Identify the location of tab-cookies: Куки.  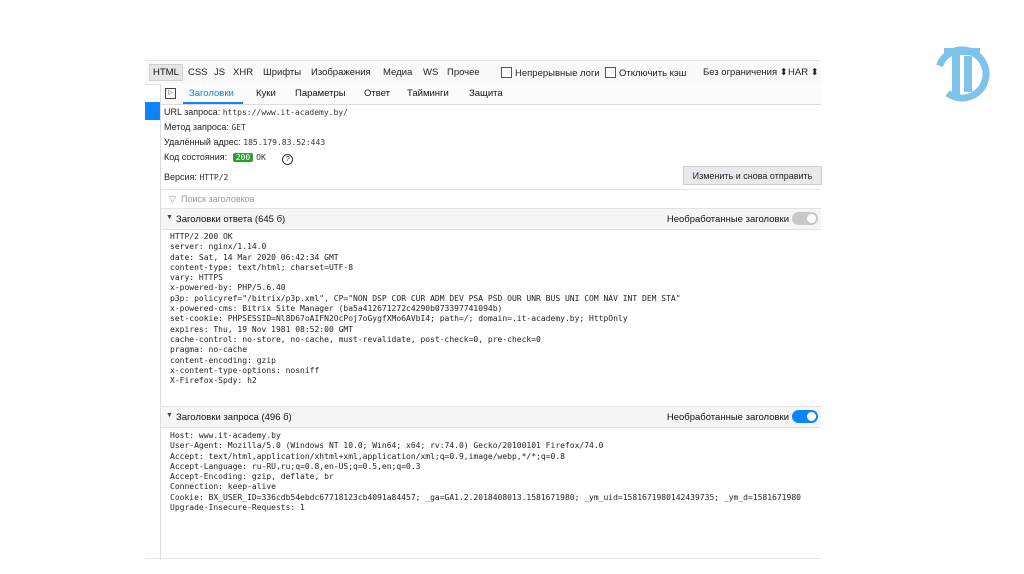
(266, 93).